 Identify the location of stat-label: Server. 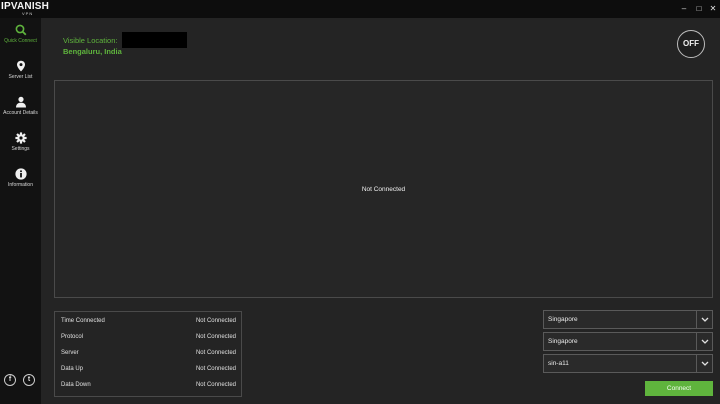
(70, 353).